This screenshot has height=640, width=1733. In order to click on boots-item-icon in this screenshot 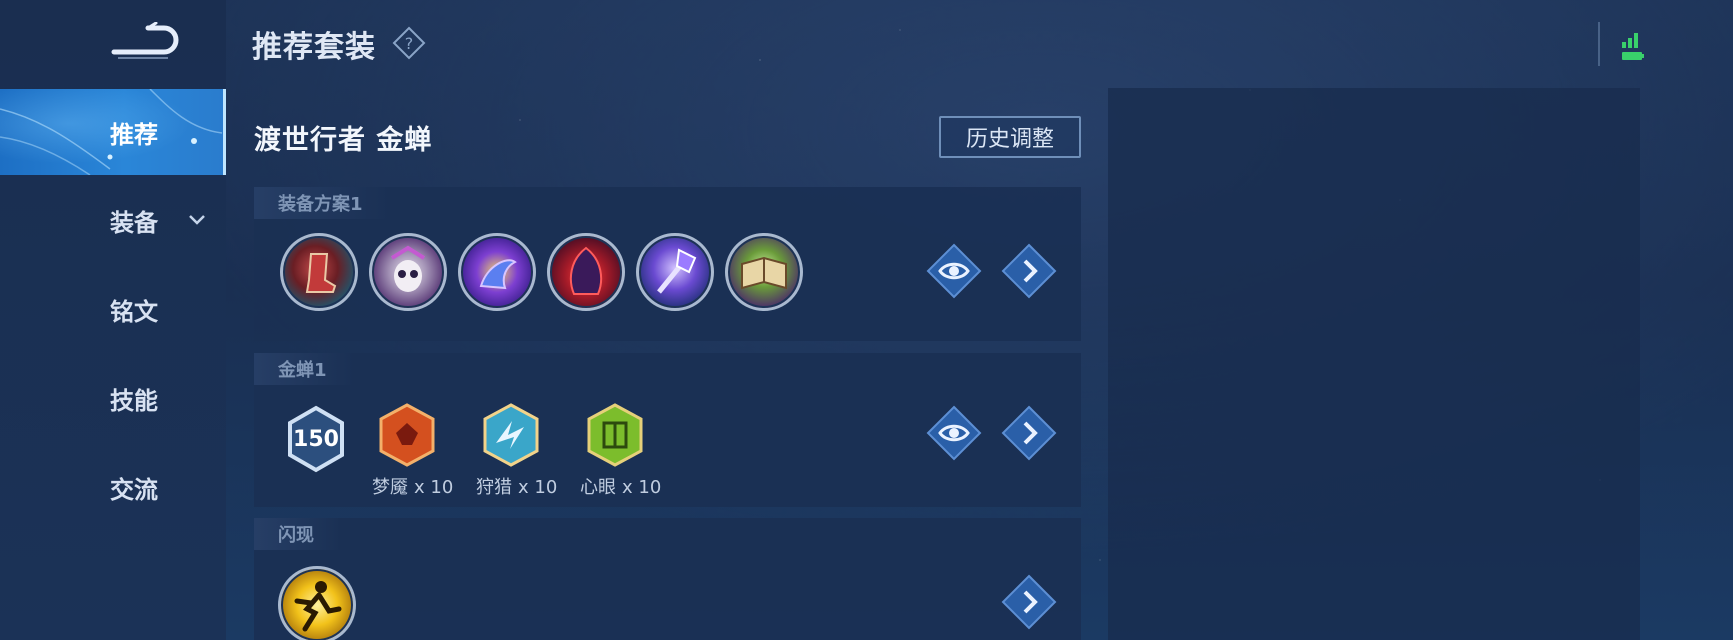, I will do `click(319, 272)`.